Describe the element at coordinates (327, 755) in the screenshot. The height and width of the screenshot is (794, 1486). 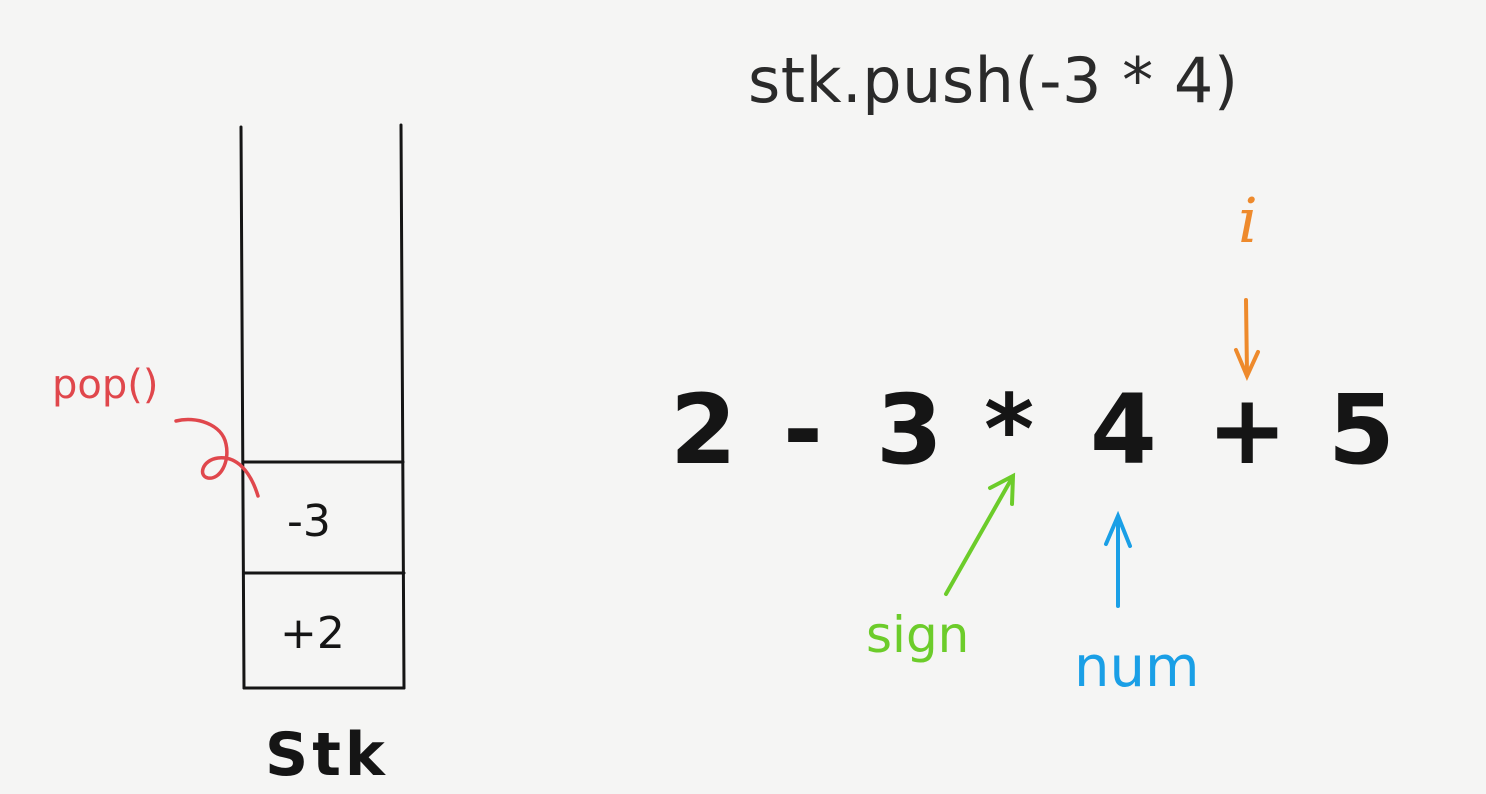
I see `stack-label: Stk` at that location.